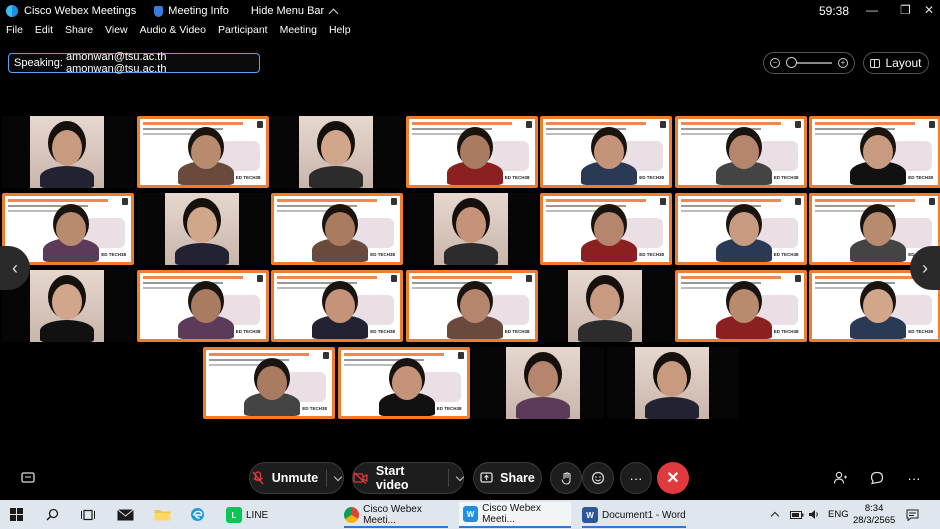 Image resolution: width=940 pixels, height=529 pixels. What do you see at coordinates (28, 478) in the screenshot?
I see `chat-captions-button` at bounding box center [28, 478].